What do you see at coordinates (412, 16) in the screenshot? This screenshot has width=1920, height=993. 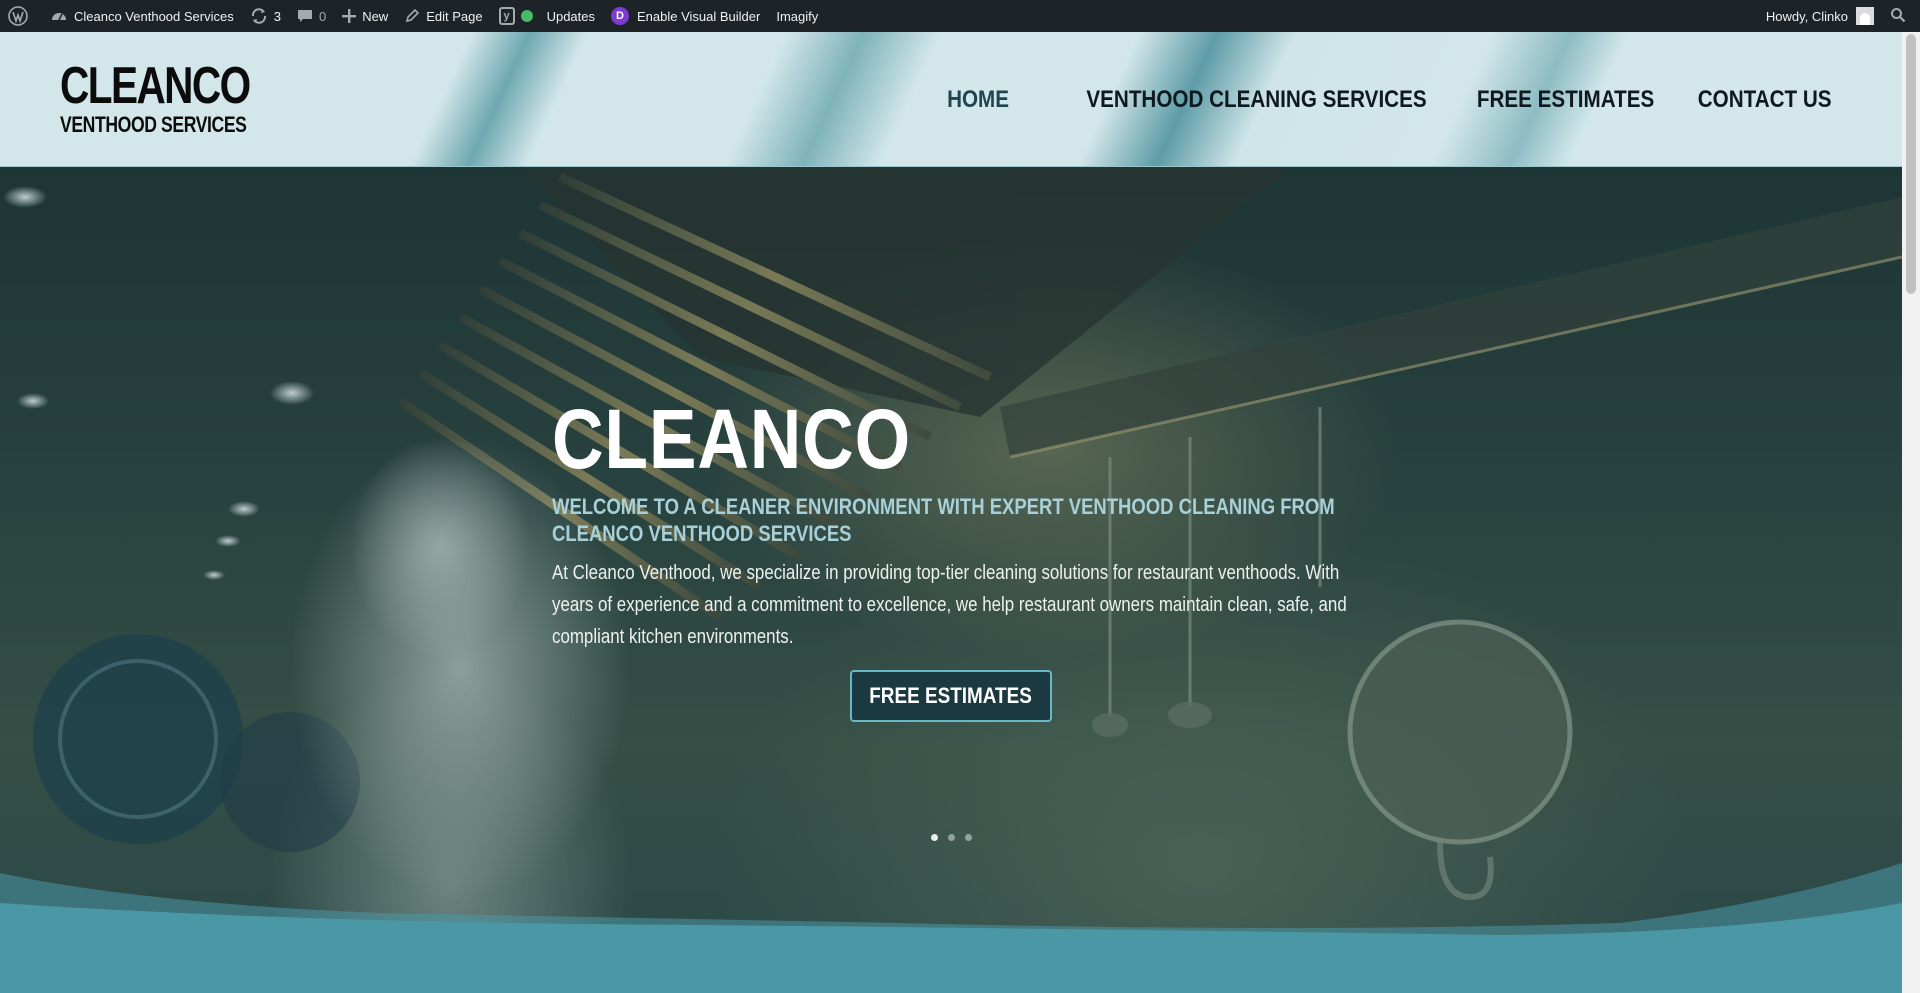 I see `pencil-icon` at bounding box center [412, 16].